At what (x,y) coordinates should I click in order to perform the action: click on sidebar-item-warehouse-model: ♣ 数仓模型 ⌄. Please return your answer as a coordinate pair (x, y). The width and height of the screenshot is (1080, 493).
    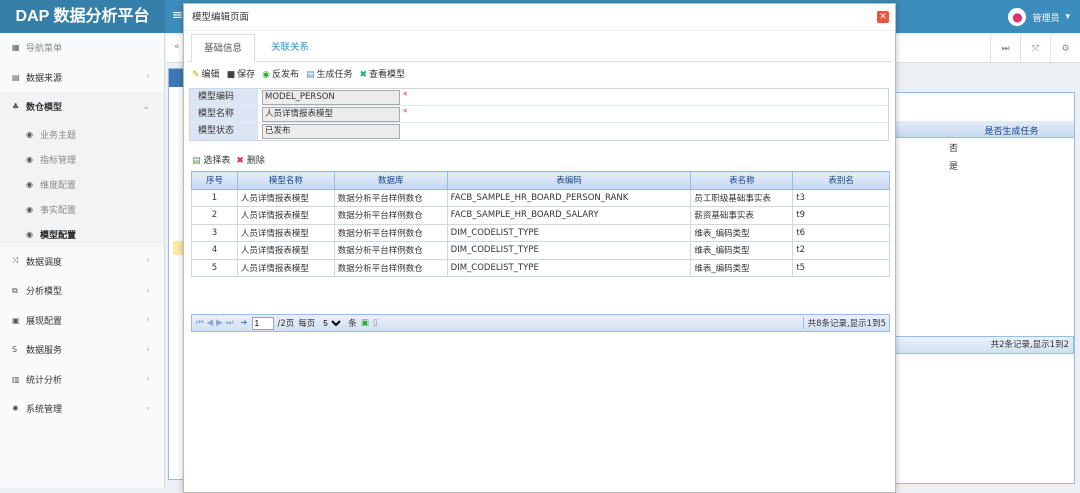
    Looking at the image, I should click on (82, 107).